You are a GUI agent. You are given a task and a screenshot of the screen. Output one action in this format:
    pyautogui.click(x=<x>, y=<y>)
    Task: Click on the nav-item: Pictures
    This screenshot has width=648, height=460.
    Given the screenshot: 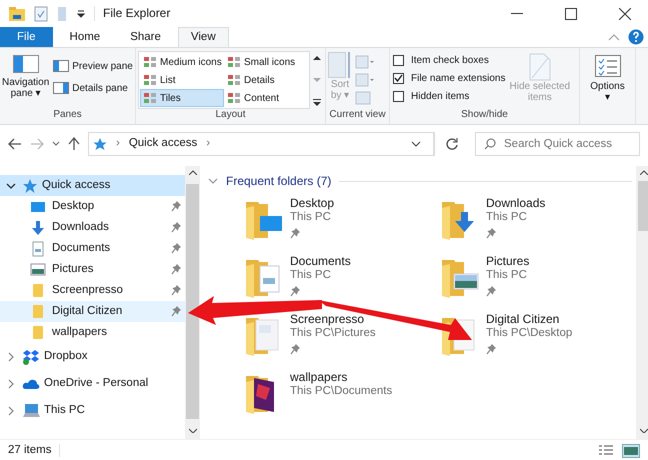 What is the action you would take?
    pyautogui.click(x=92, y=269)
    